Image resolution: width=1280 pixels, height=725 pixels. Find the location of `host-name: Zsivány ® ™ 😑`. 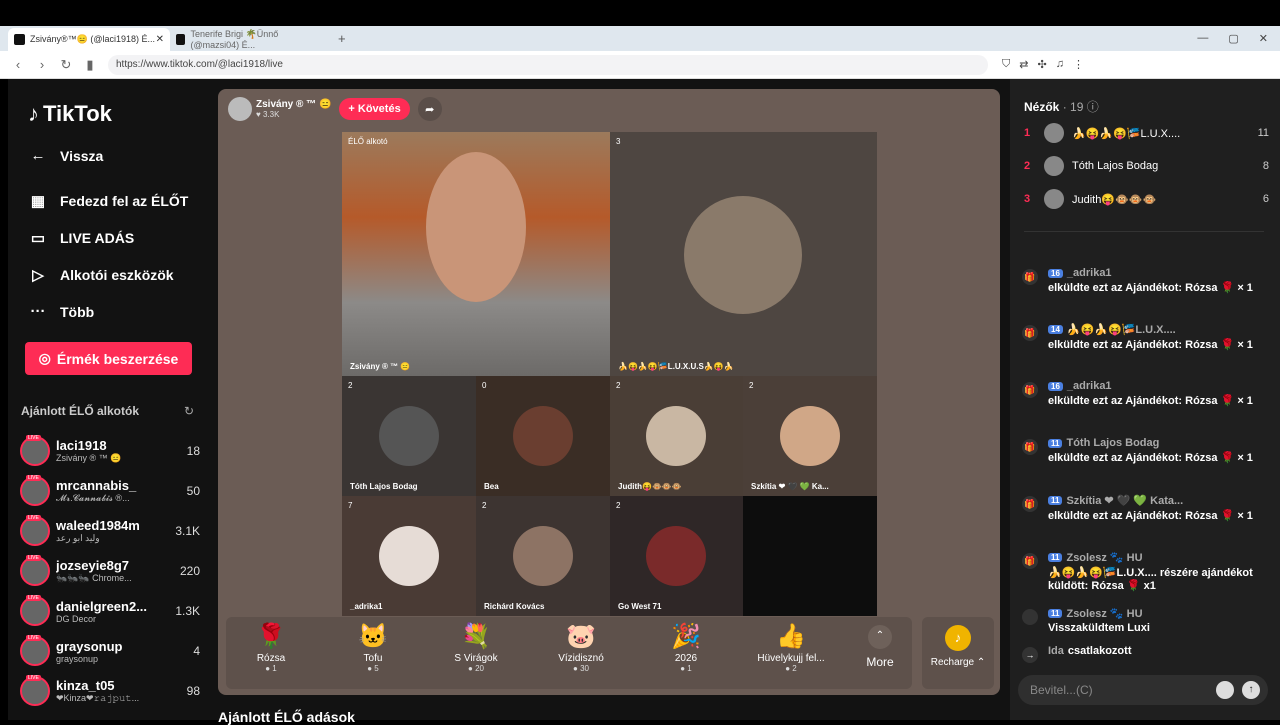

host-name: Zsivány ® ™ 😑 is located at coordinates (293, 104).